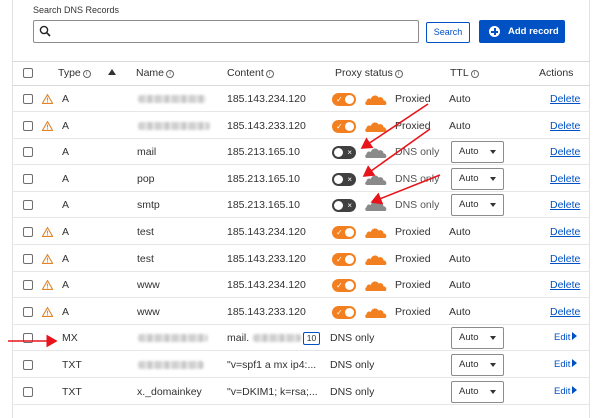 Image resolution: width=594 pixels, height=418 pixels. Describe the element at coordinates (364, 73) in the screenshot. I see `column-proxy-label: Proxy status` at that location.